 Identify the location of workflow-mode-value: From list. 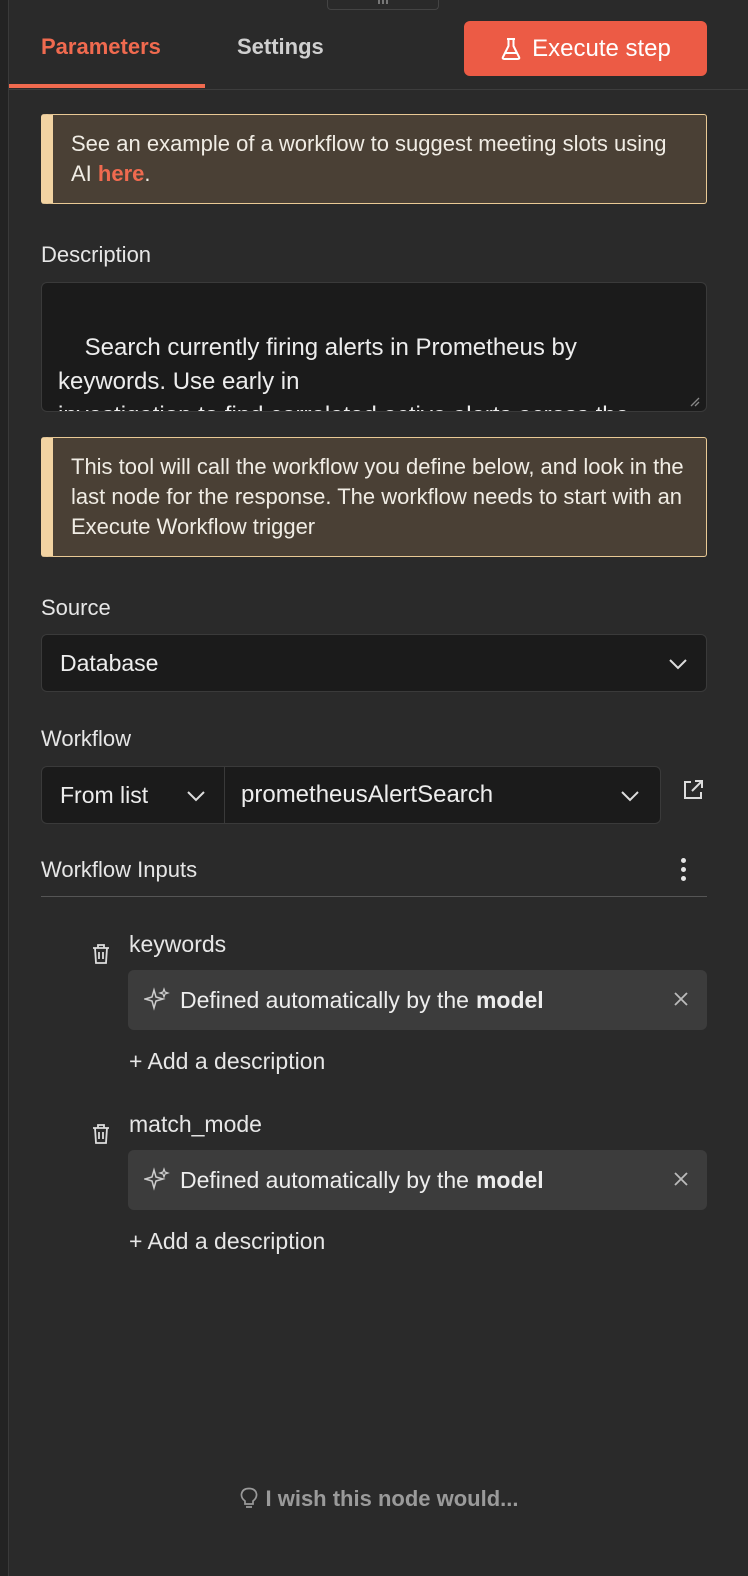
(104, 794).